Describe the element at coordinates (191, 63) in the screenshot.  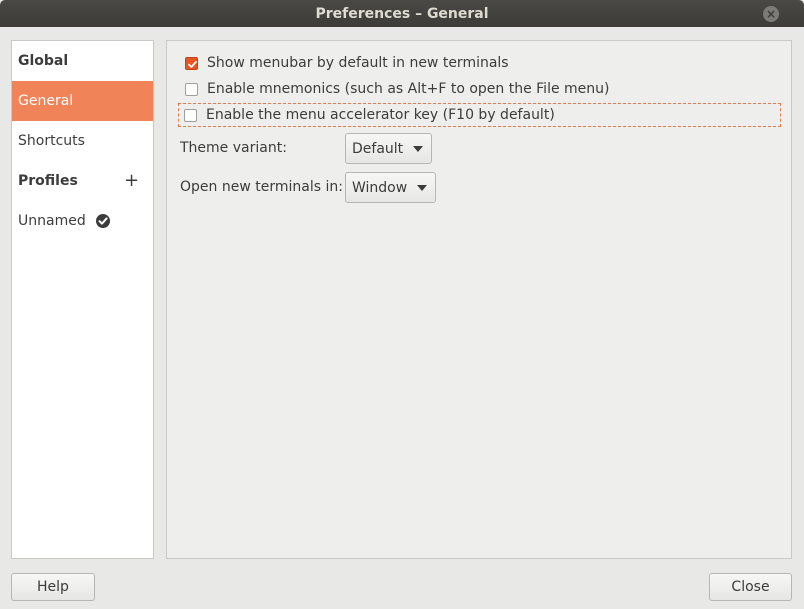
I see `show-menubar-checkbox` at that location.